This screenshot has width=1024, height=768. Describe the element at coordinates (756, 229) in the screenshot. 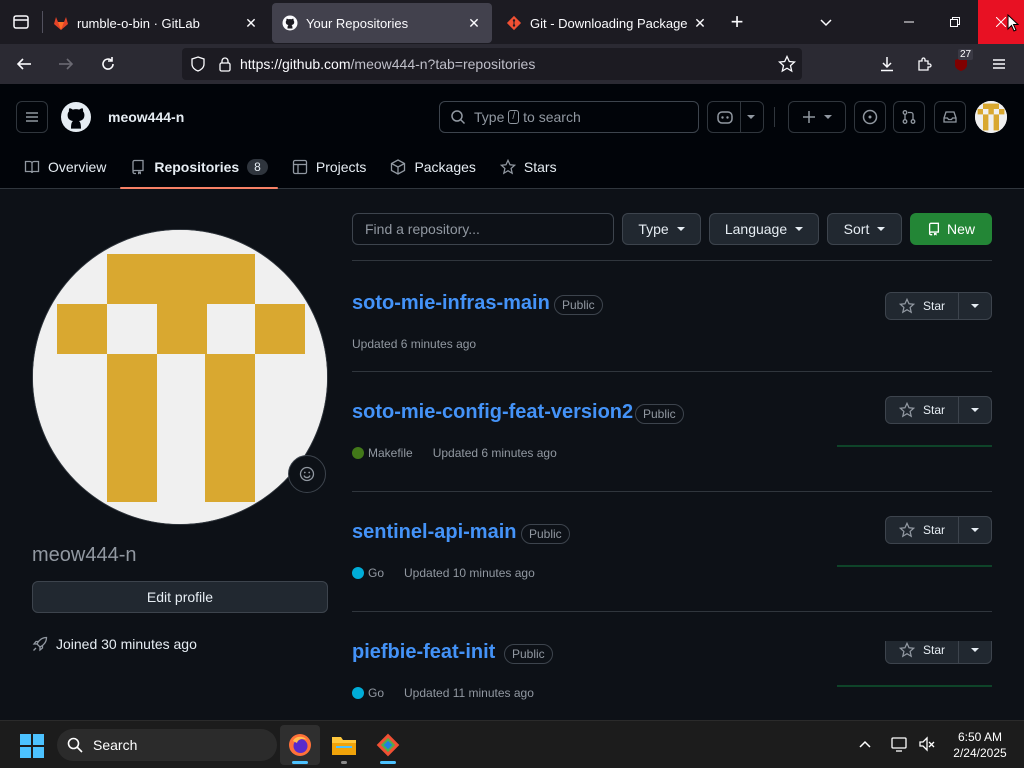

I see `language-filter-label: Language` at that location.